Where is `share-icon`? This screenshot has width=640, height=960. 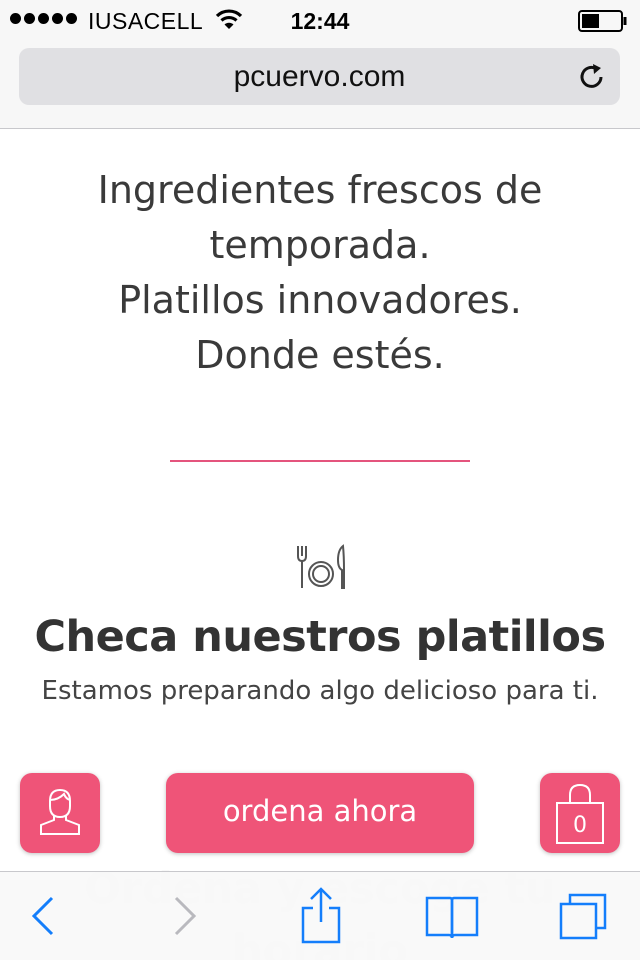
share-icon is located at coordinates (321, 916).